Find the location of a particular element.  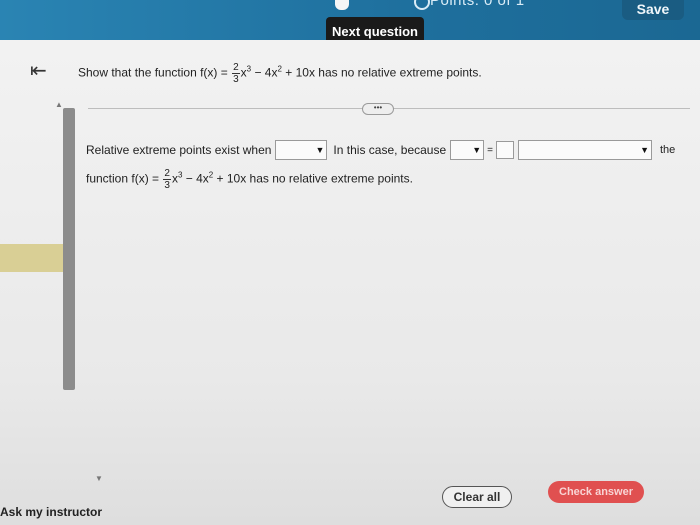

ask-instructor-link: Ask my instructor is located at coordinates (51, 512).